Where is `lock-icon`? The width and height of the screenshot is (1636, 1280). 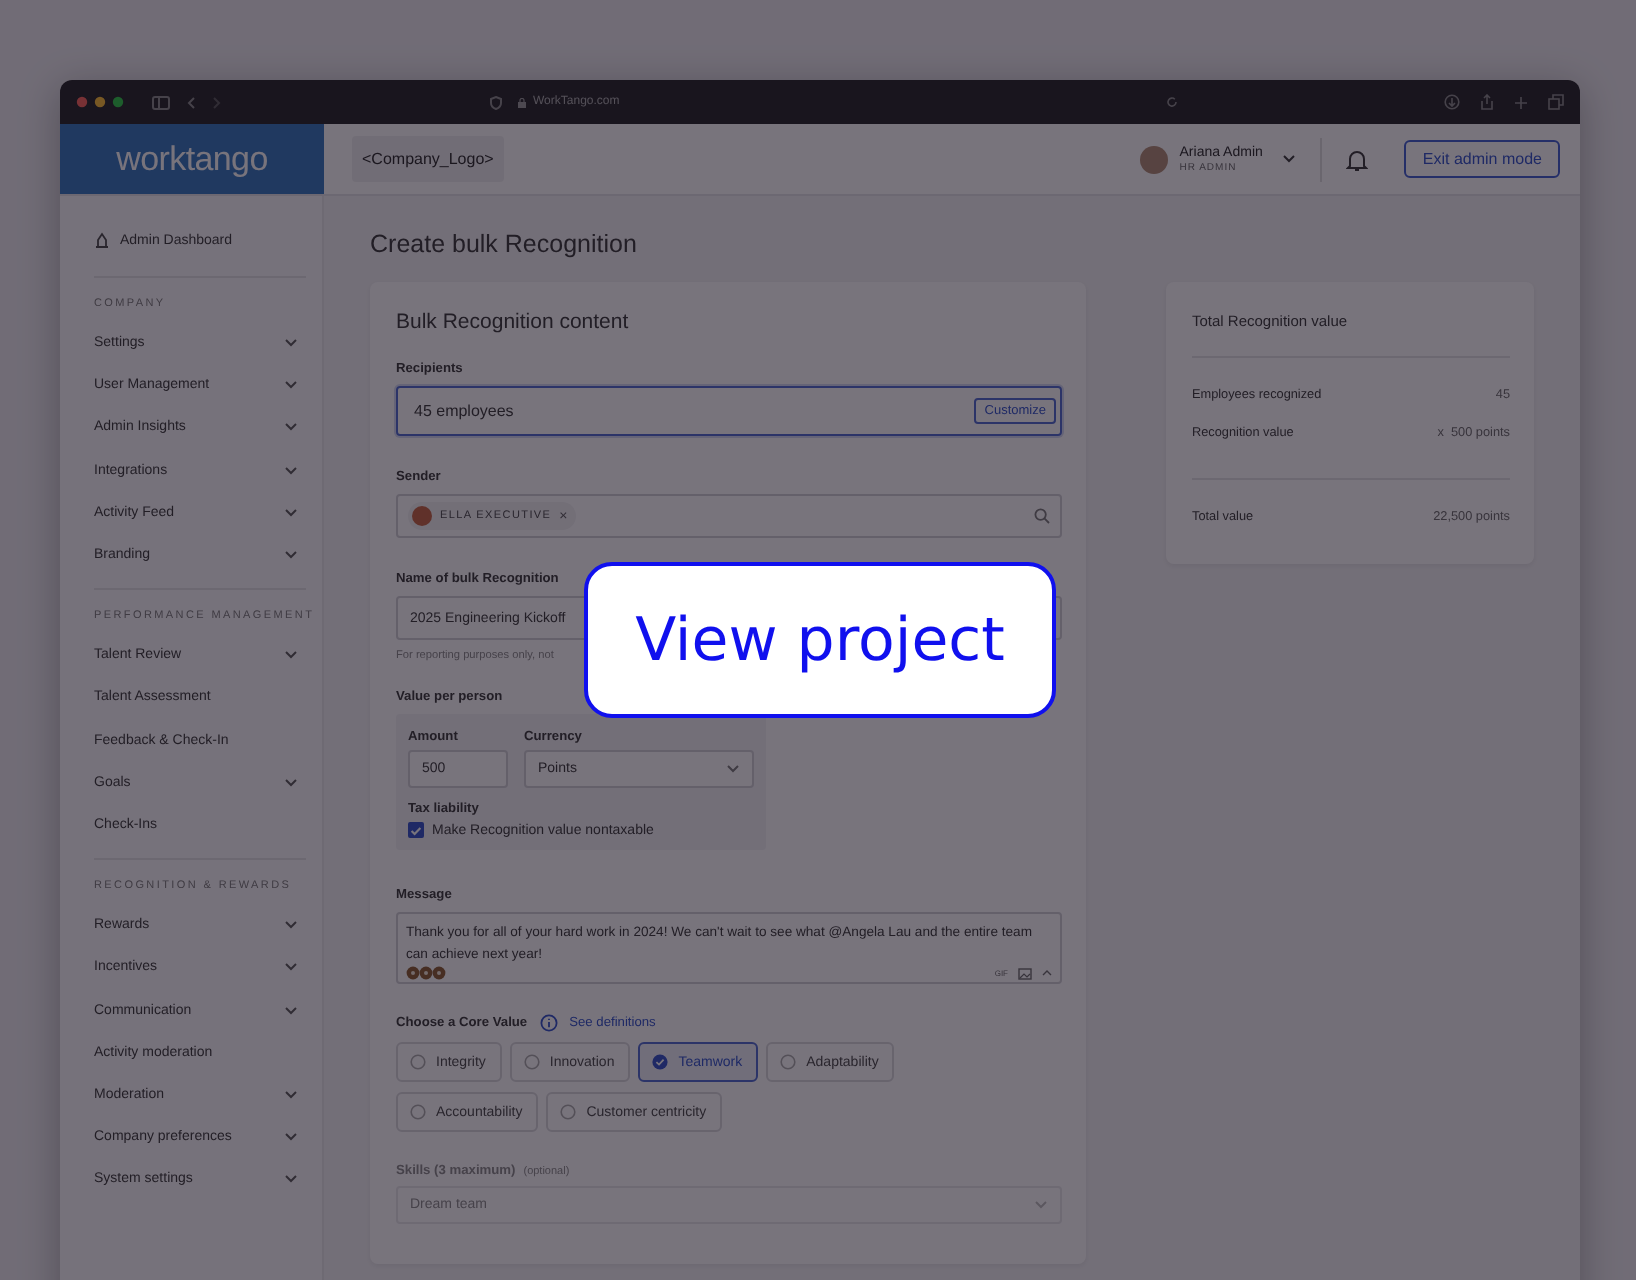
lock-icon is located at coordinates (521, 102).